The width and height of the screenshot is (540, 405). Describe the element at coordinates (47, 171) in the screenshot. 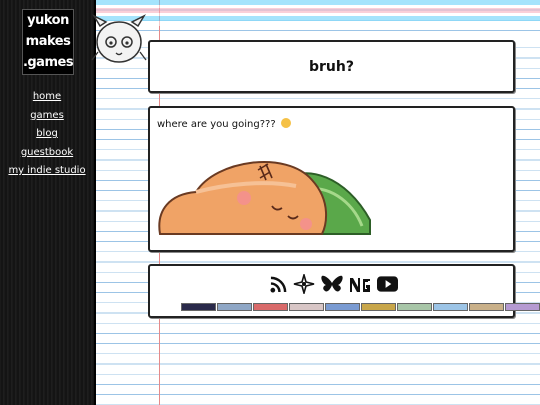

I see `nav-link-indie-studio: my indie studio` at that location.